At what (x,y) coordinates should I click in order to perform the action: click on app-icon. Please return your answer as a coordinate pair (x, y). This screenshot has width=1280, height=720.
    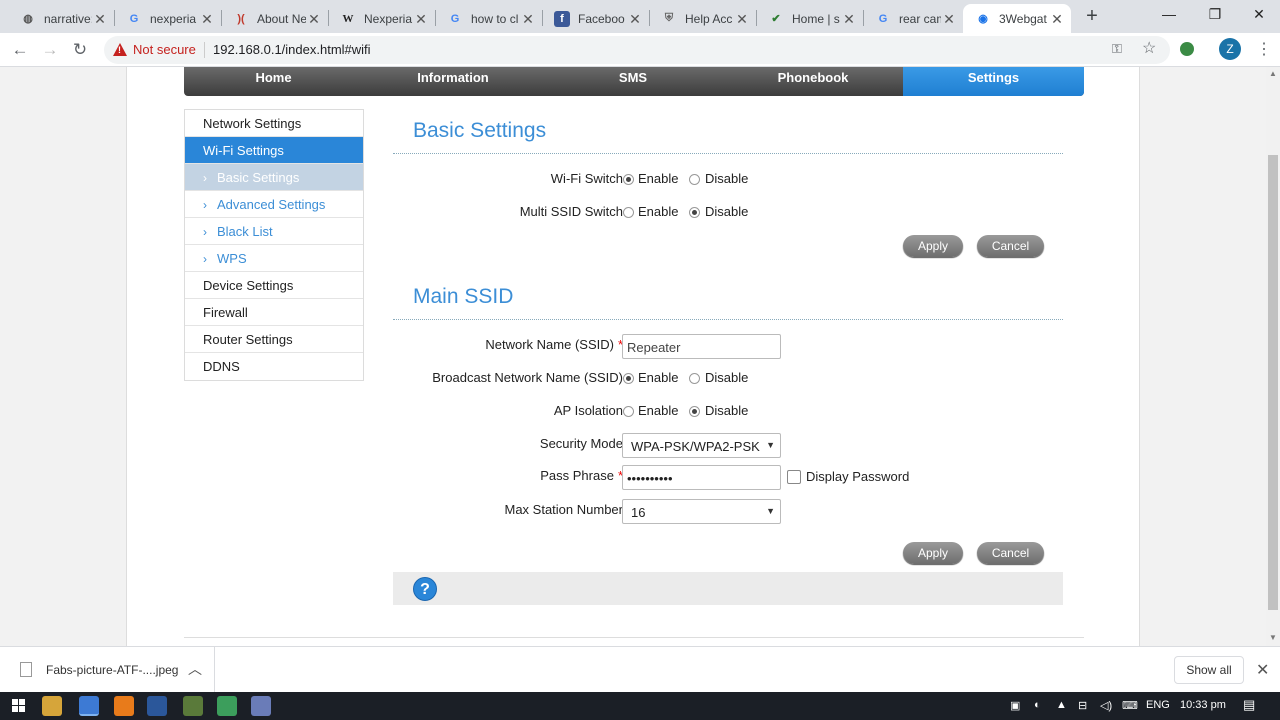
    Looking at the image, I should click on (261, 706).